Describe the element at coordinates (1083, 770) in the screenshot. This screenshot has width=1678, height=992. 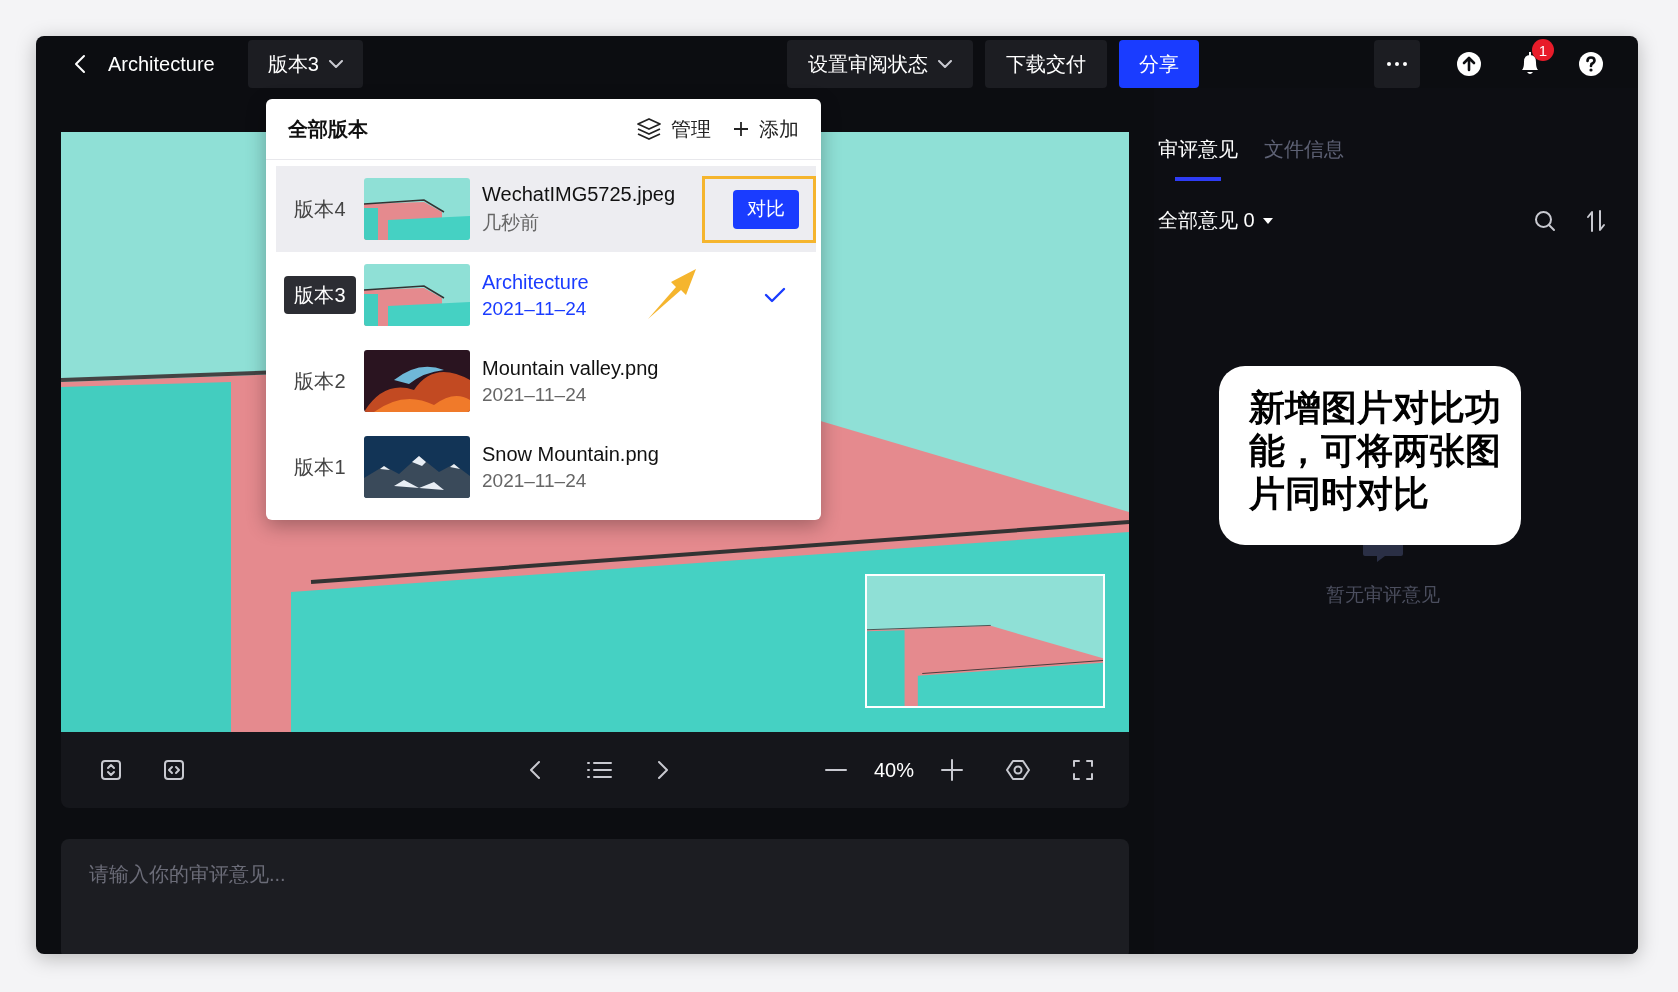
I see `fullscreen-icon` at that location.